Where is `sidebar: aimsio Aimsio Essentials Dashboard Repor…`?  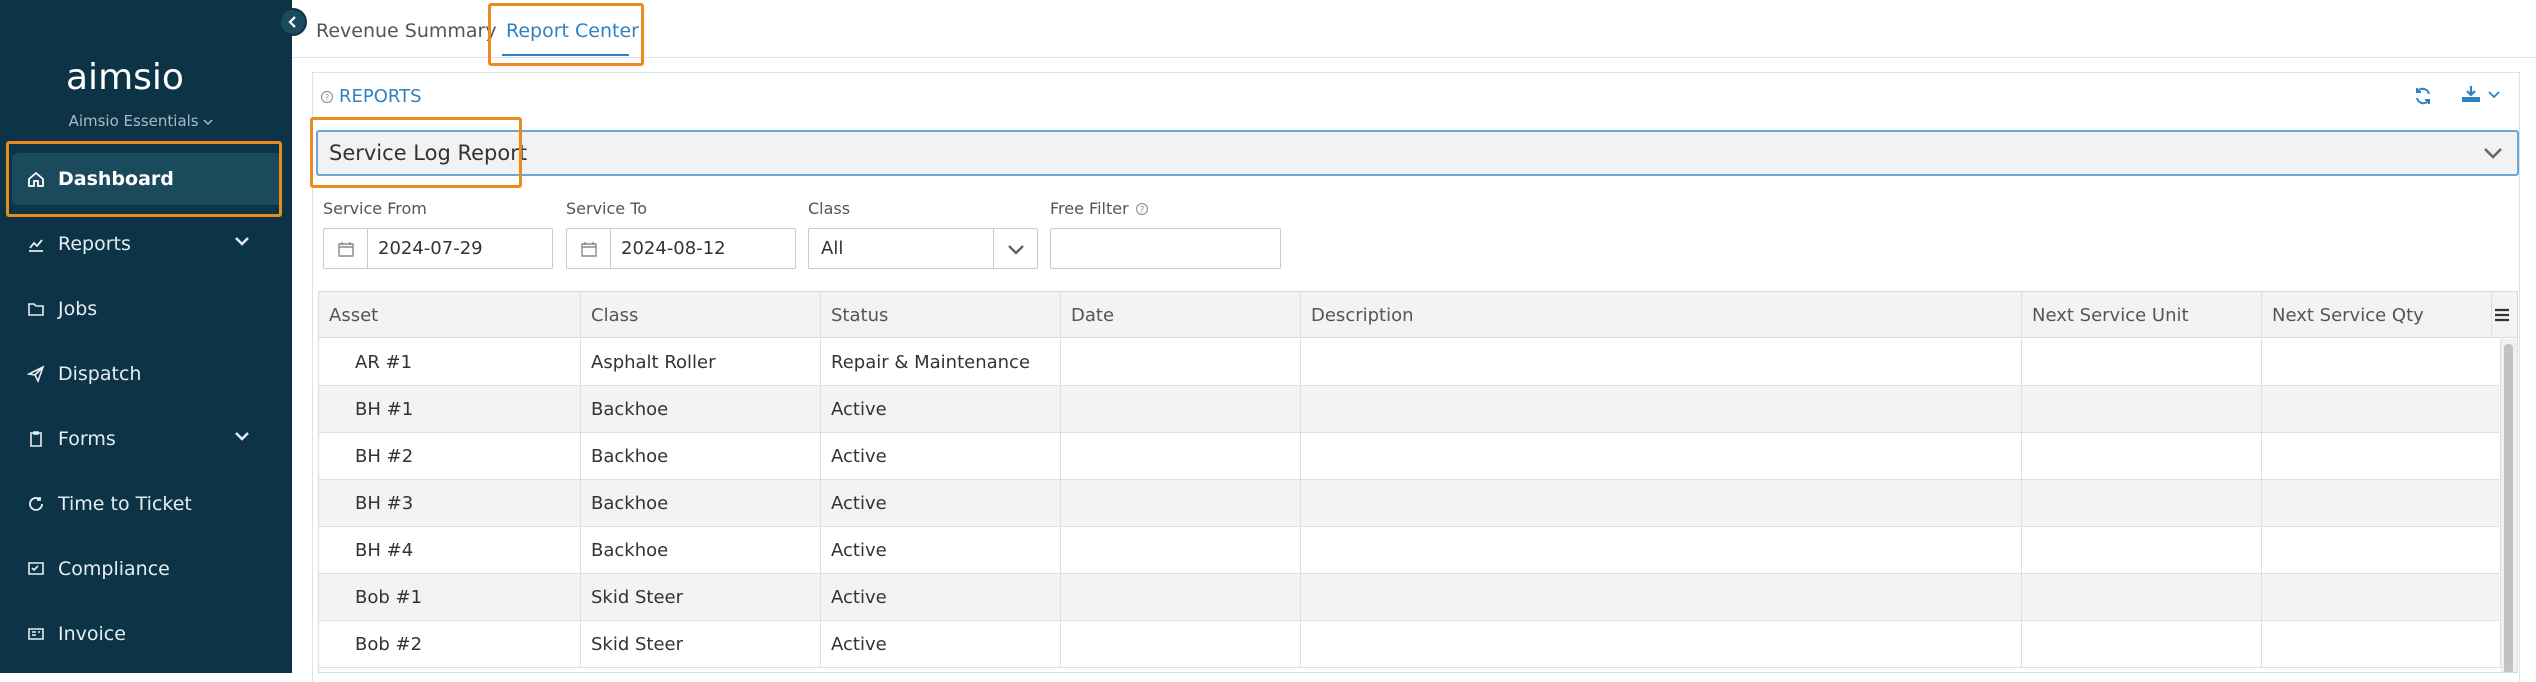 sidebar: aimsio Aimsio Essentials Dashboard Repor… is located at coordinates (146, 336).